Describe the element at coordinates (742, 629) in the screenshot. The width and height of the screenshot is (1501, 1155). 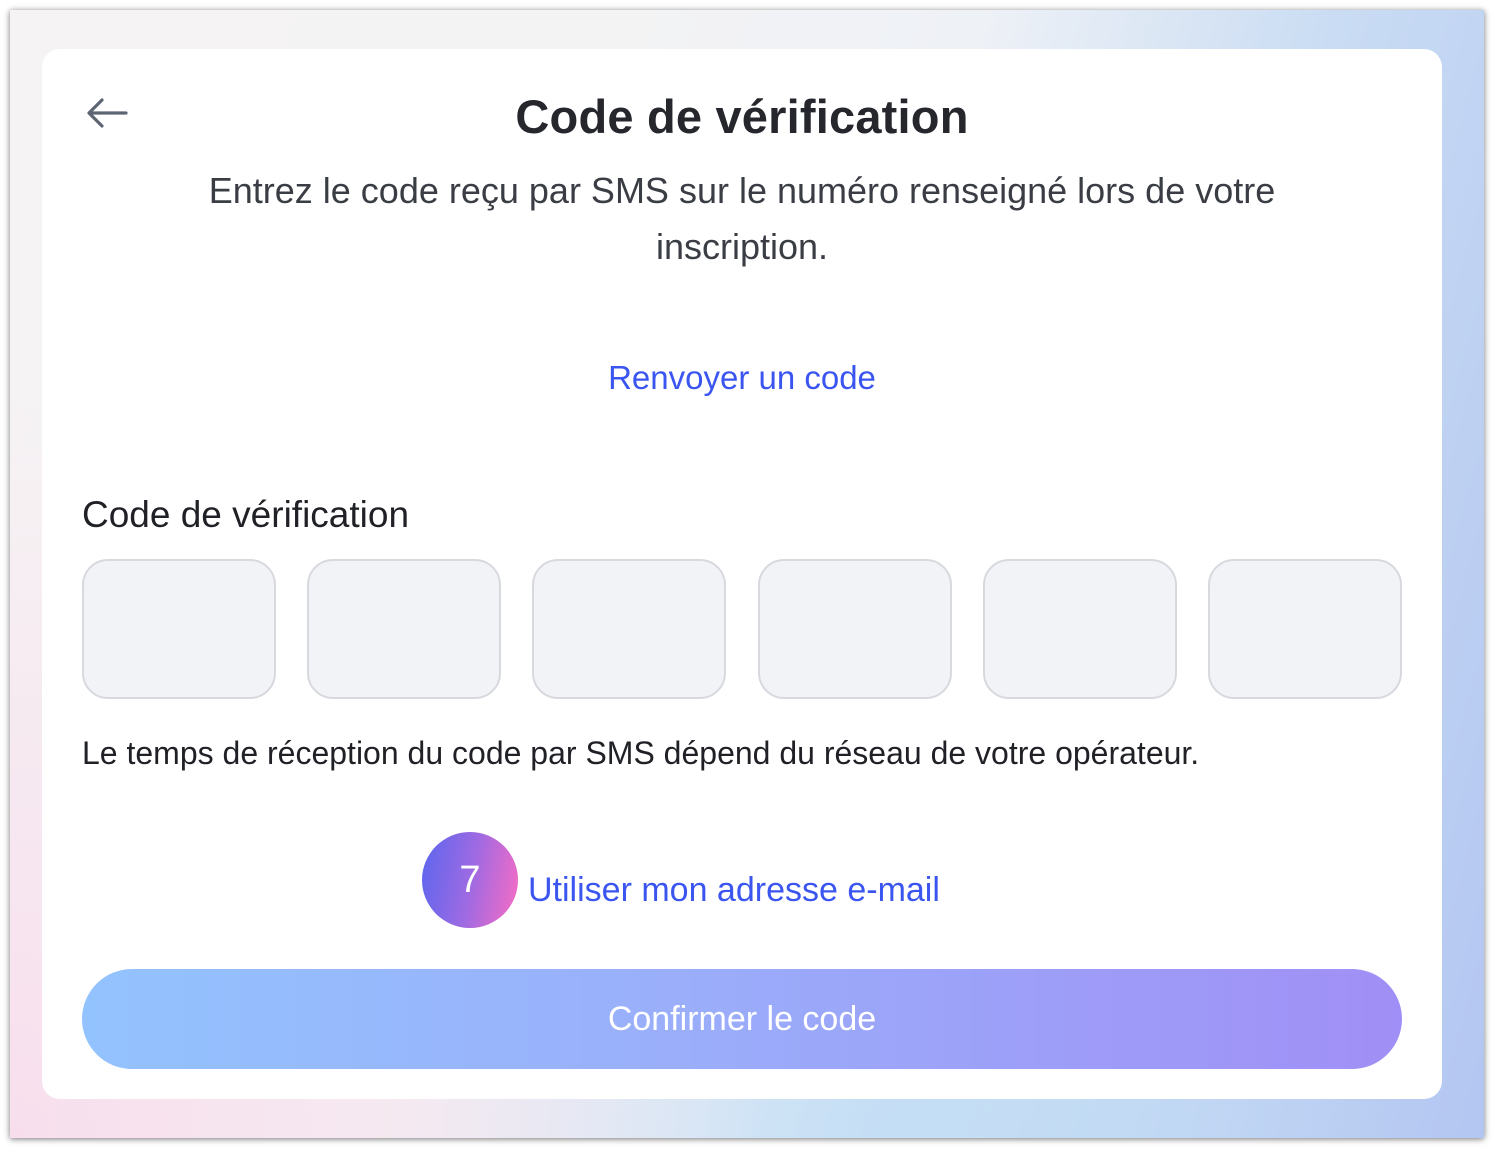
I see `code-input-group` at that location.